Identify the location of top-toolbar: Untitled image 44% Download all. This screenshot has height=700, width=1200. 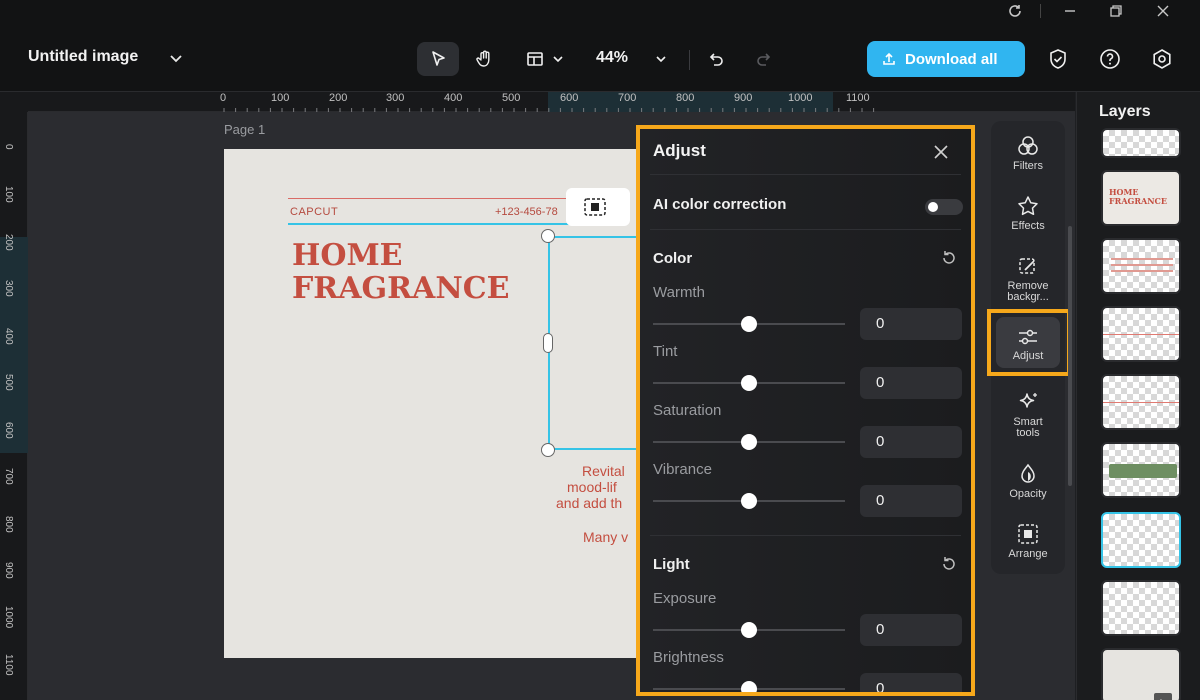
(600, 57).